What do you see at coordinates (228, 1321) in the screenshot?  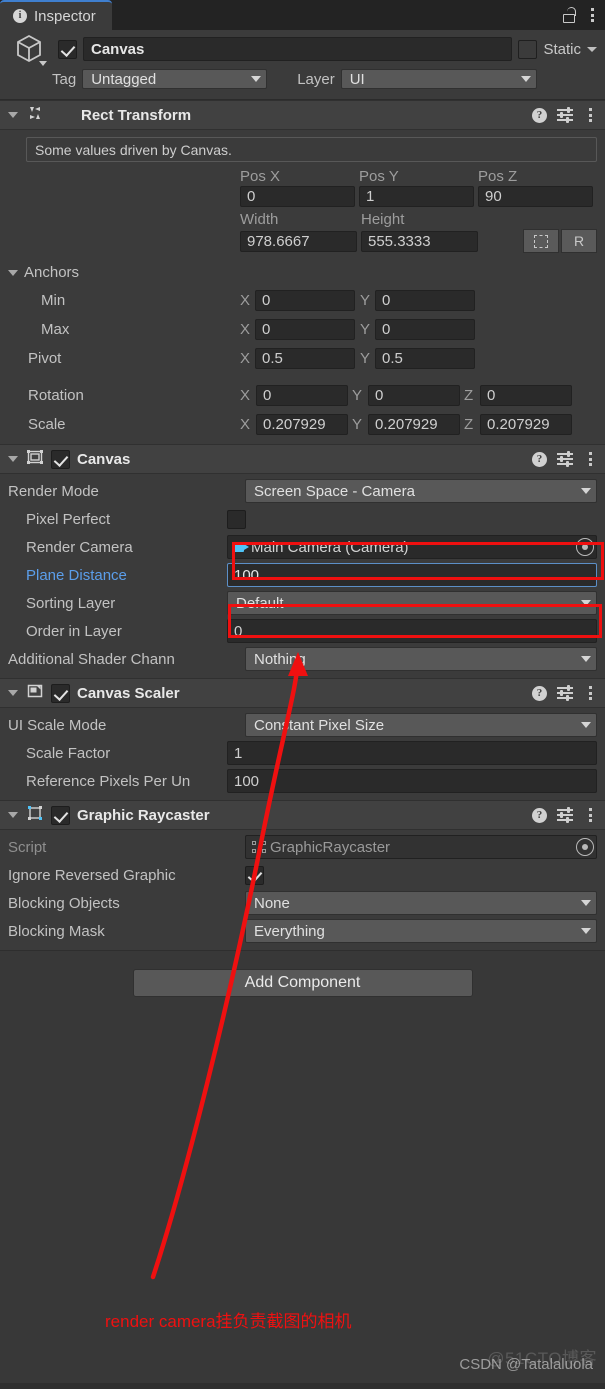 I see `annotation-note: render camera挂负责截图的相机` at bounding box center [228, 1321].